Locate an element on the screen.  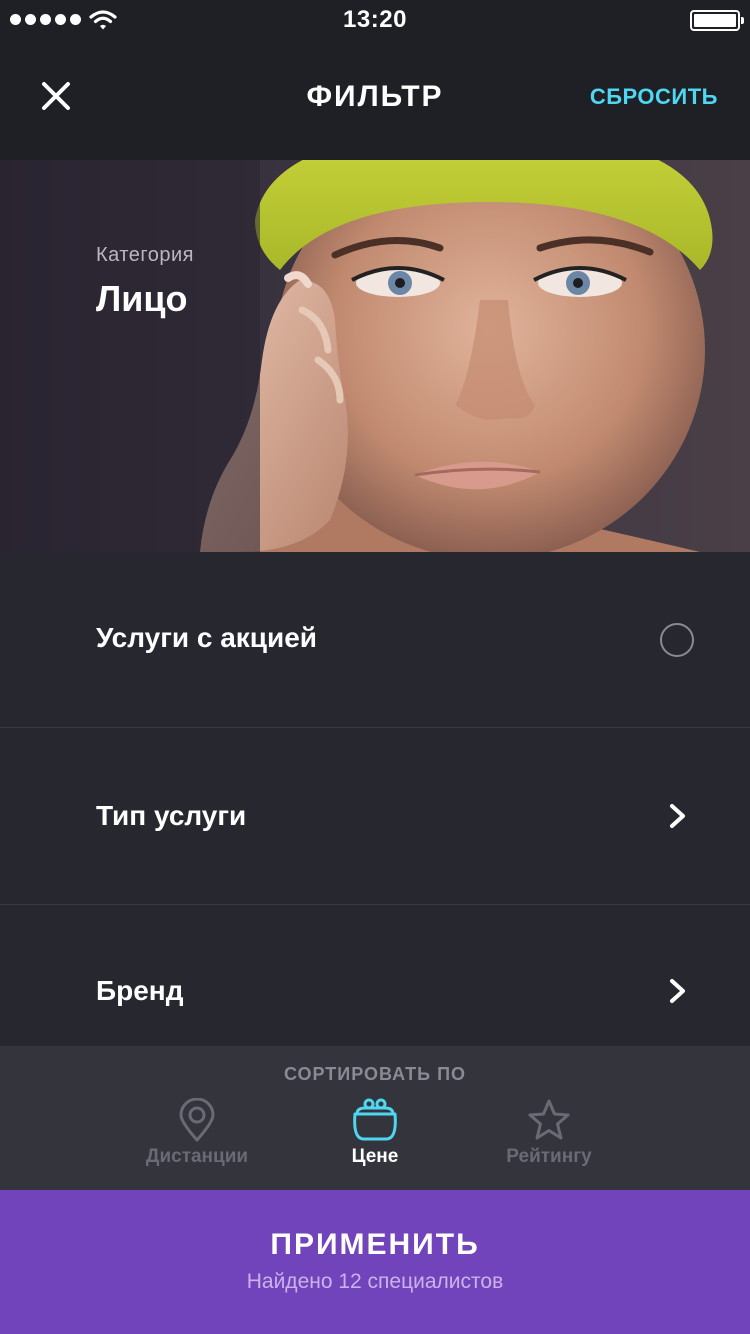
purse-icon is located at coordinates (375, 1119).